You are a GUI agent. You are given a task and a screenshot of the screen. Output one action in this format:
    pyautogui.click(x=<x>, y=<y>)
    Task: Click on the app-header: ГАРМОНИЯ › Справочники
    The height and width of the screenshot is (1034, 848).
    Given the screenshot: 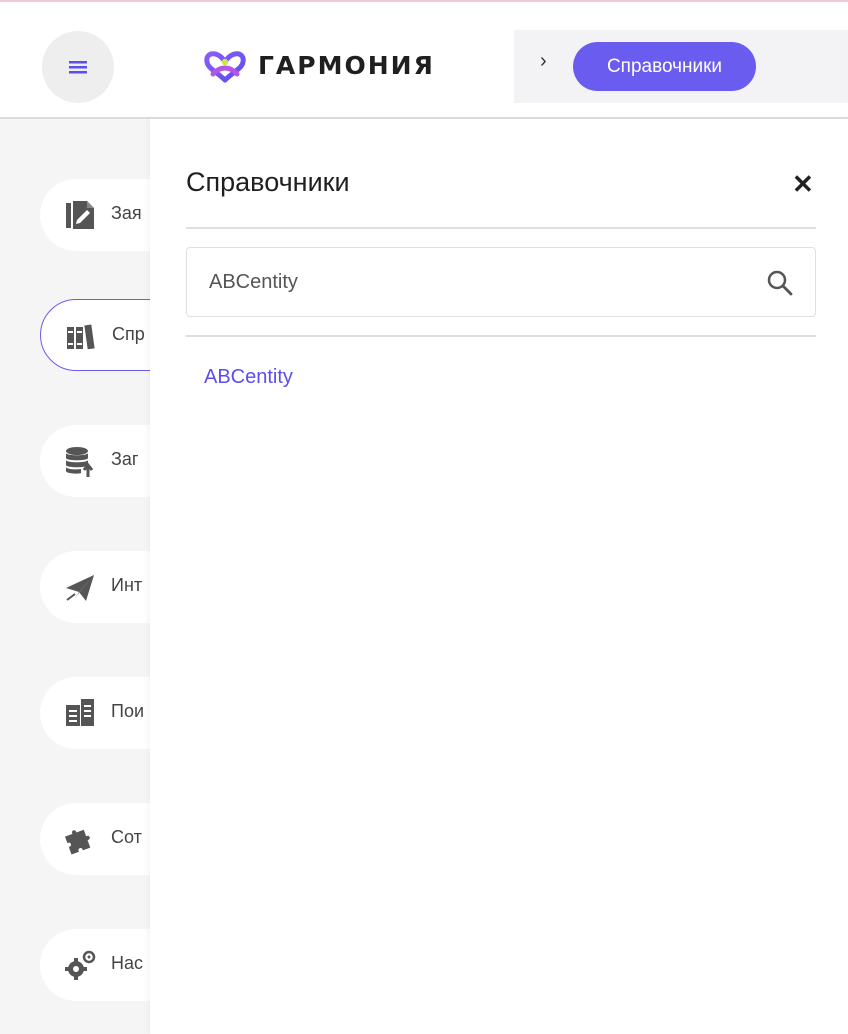 What is the action you would take?
    pyautogui.click(x=424, y=60)
    